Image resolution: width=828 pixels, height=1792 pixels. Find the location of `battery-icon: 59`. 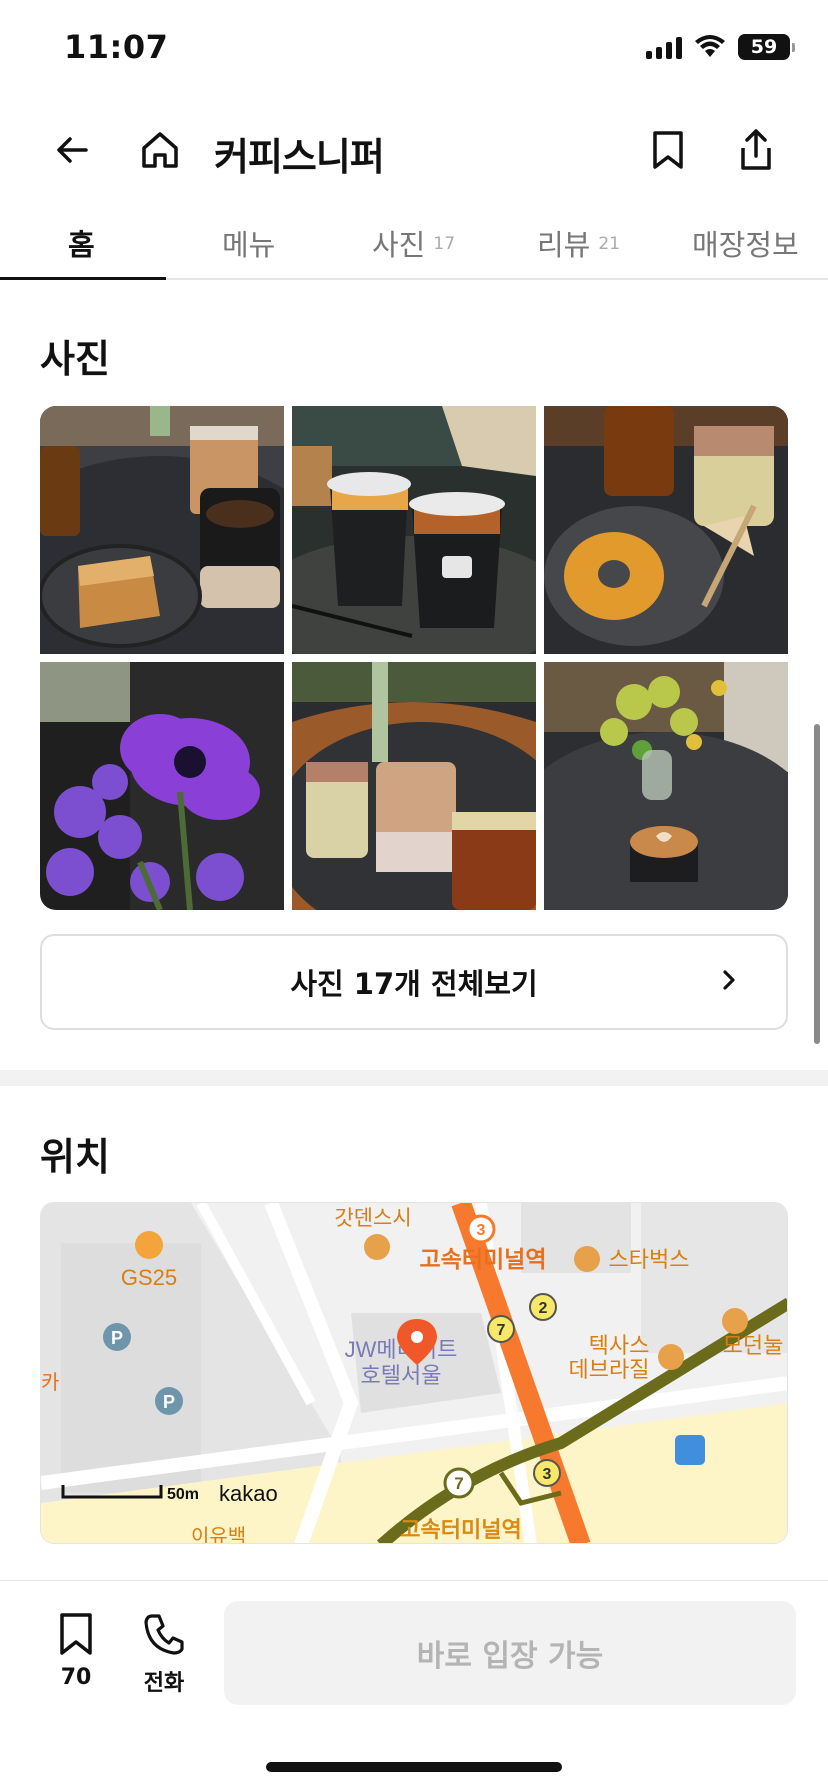

battery-icon: 59 is located at coordinates (766, 47).